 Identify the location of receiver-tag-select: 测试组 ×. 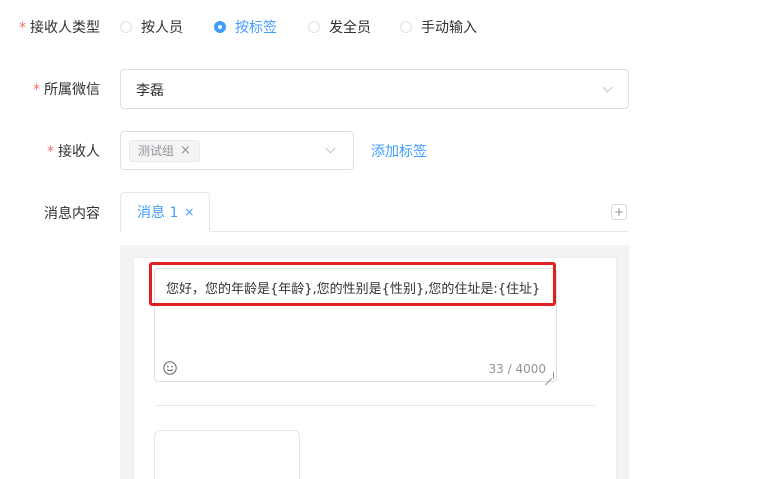
(237, 150).